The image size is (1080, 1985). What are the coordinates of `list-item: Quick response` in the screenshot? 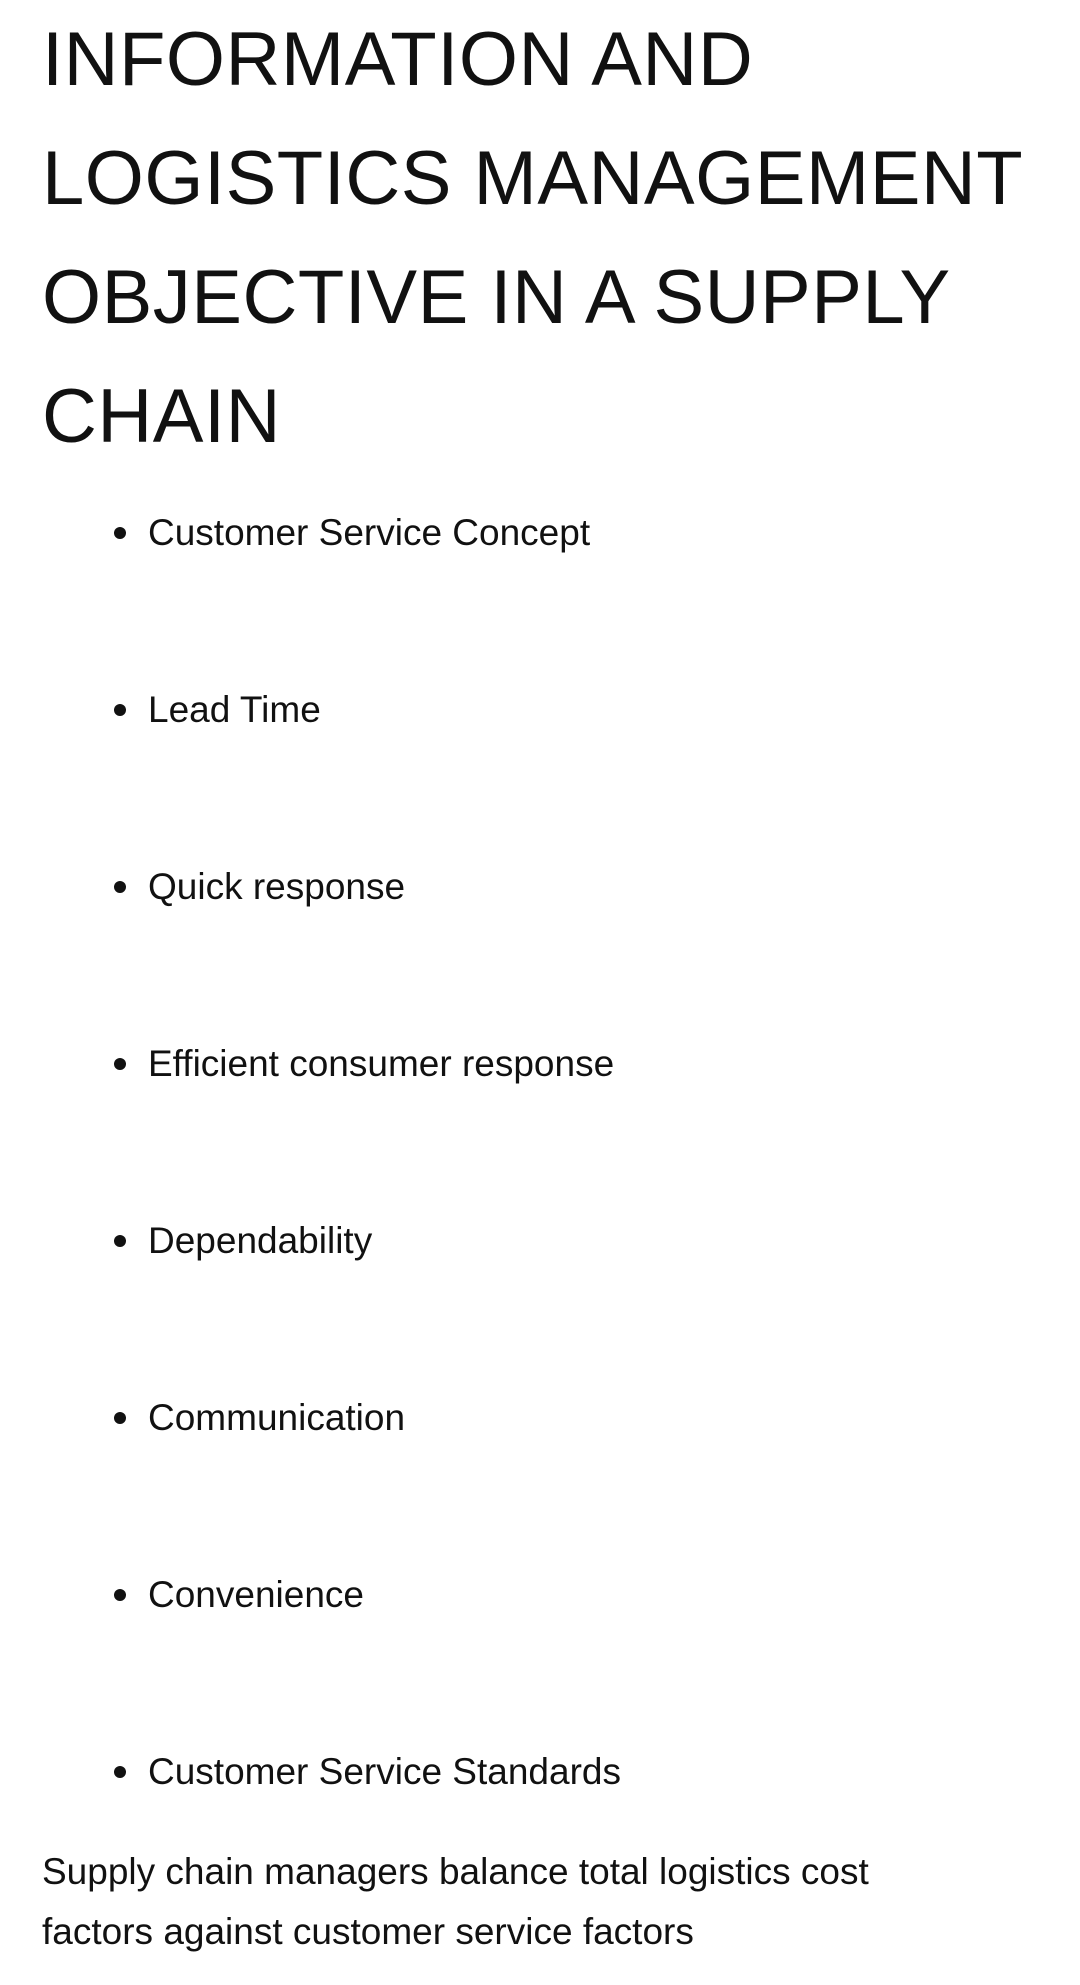 It's located at (259, 887).